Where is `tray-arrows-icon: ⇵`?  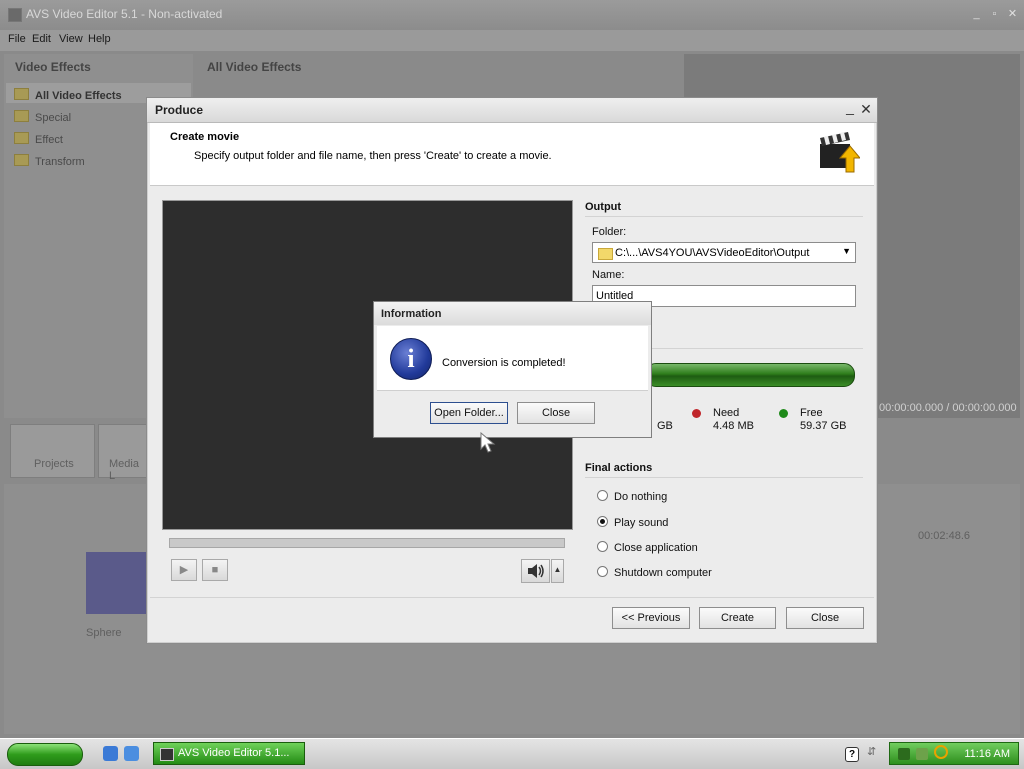 tray-arrows-icon: ⇵ is located at coordinates (873, 752).